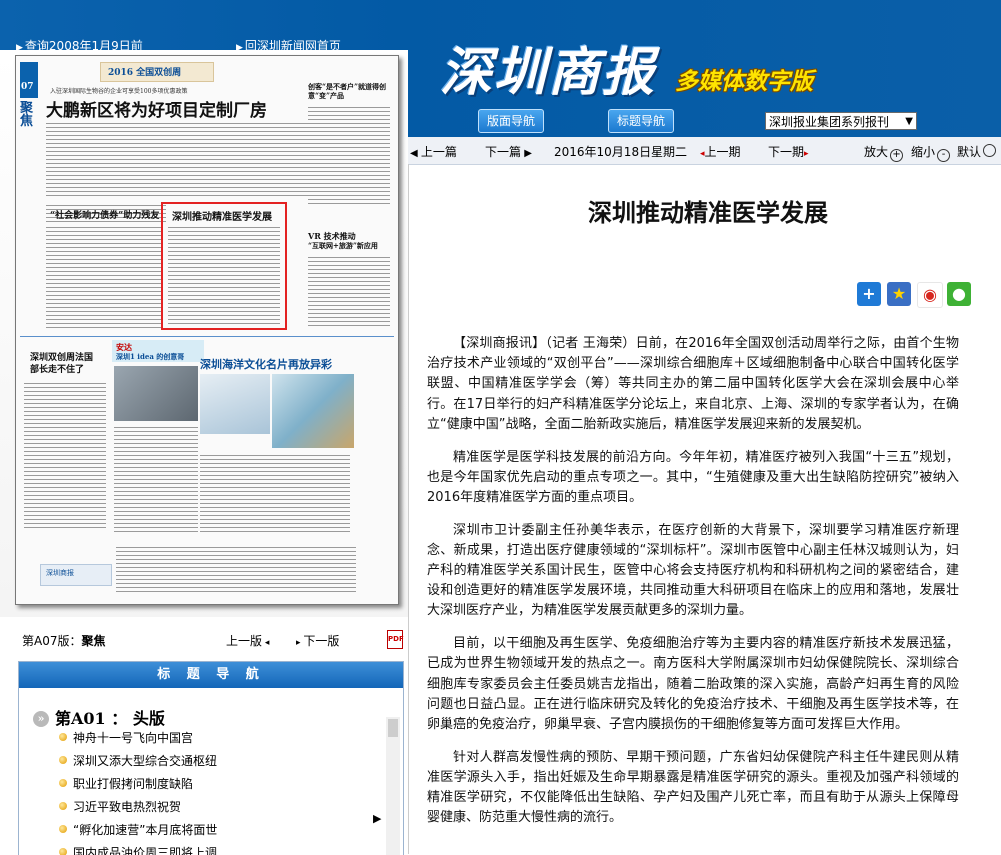 Image resolution: width=1001 pixels, height=855 pixels. I want to click on page-section: 聚焦, so click(27, 115).